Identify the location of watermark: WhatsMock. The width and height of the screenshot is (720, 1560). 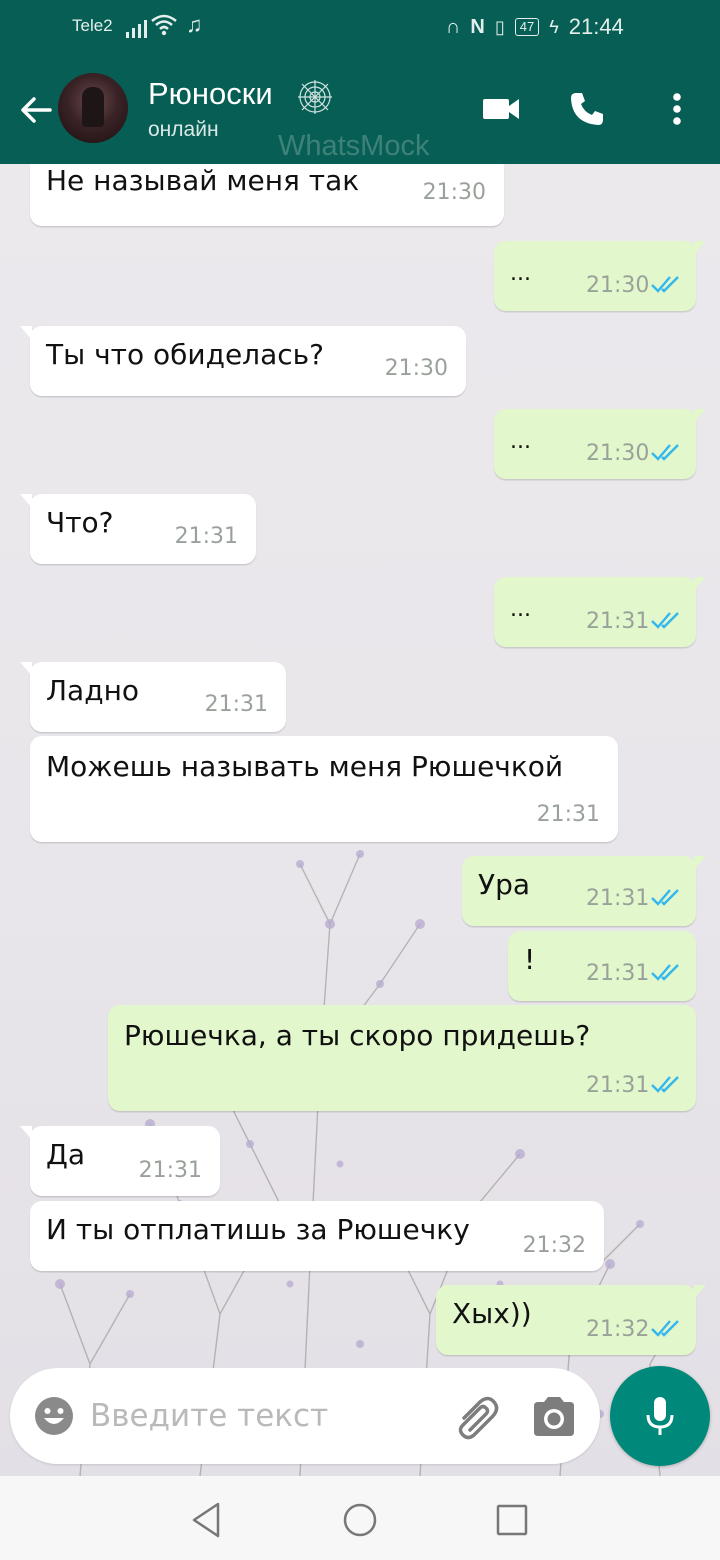
(354, 146).